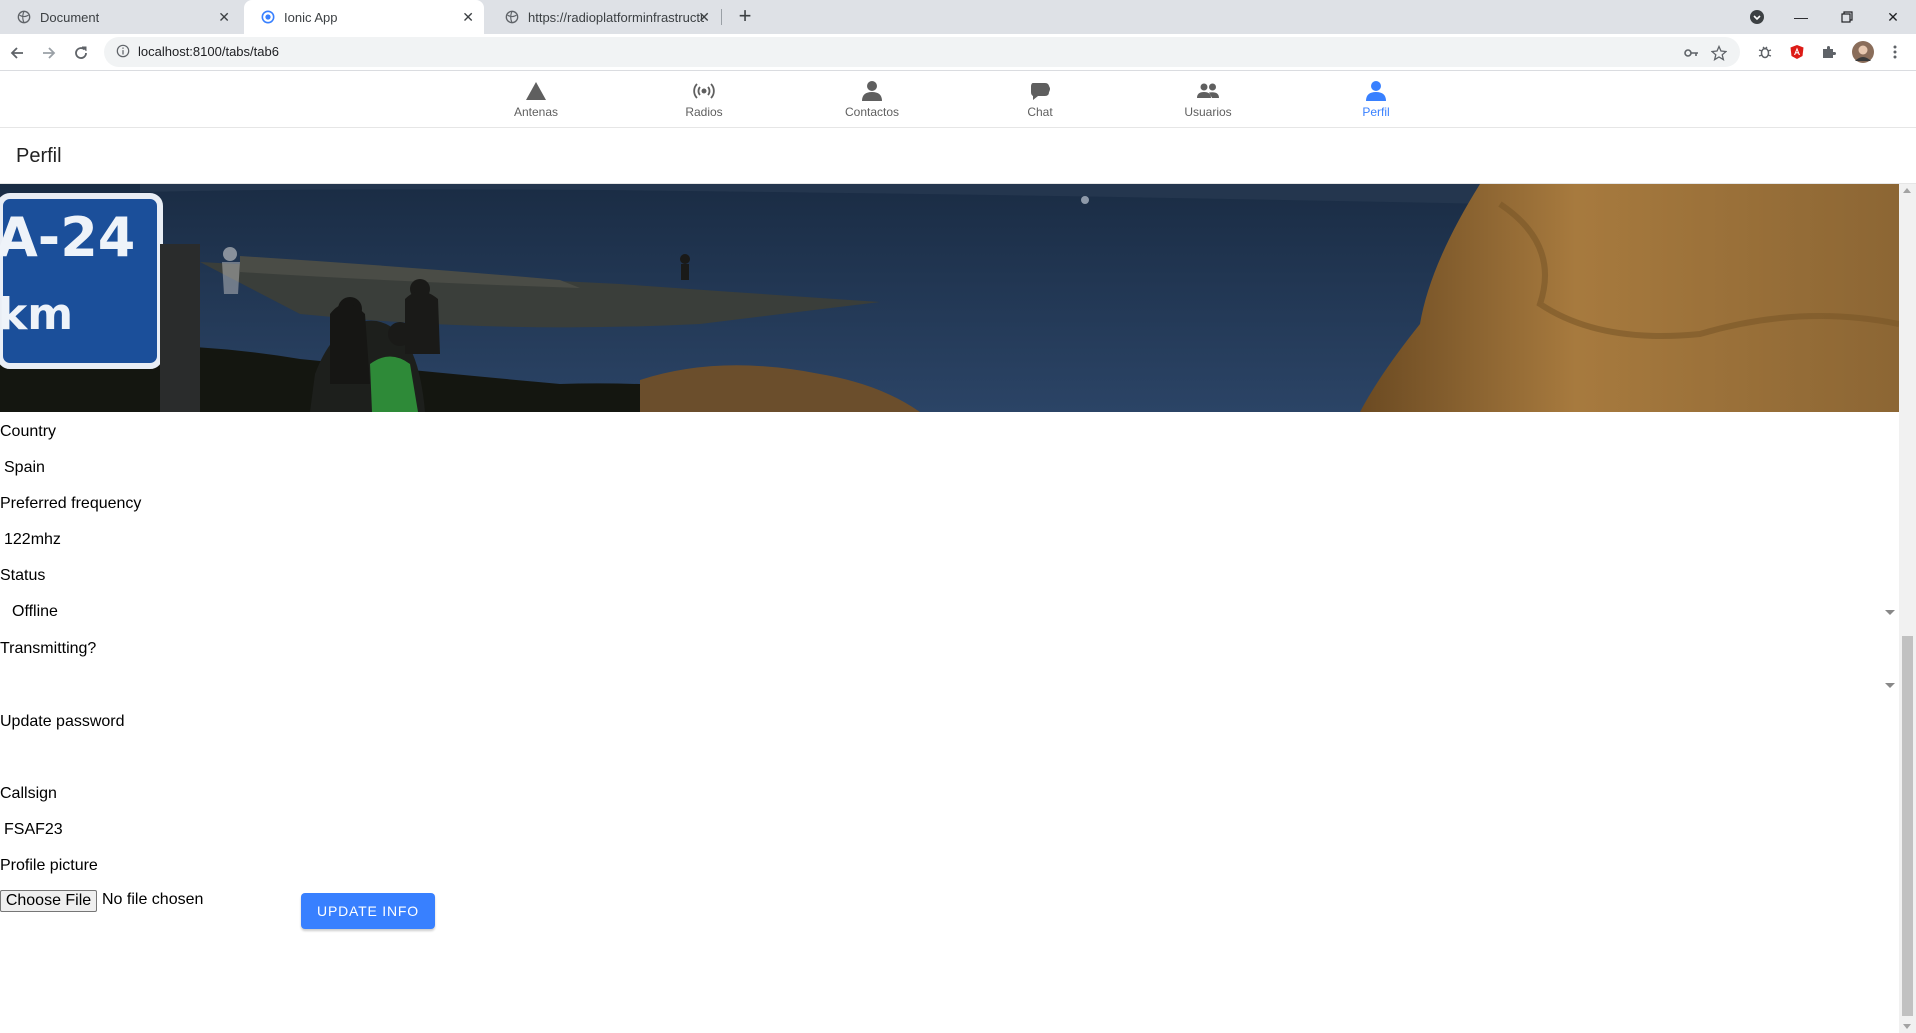  I want to click on callsign-input: FSAF23, so click(33, 830).